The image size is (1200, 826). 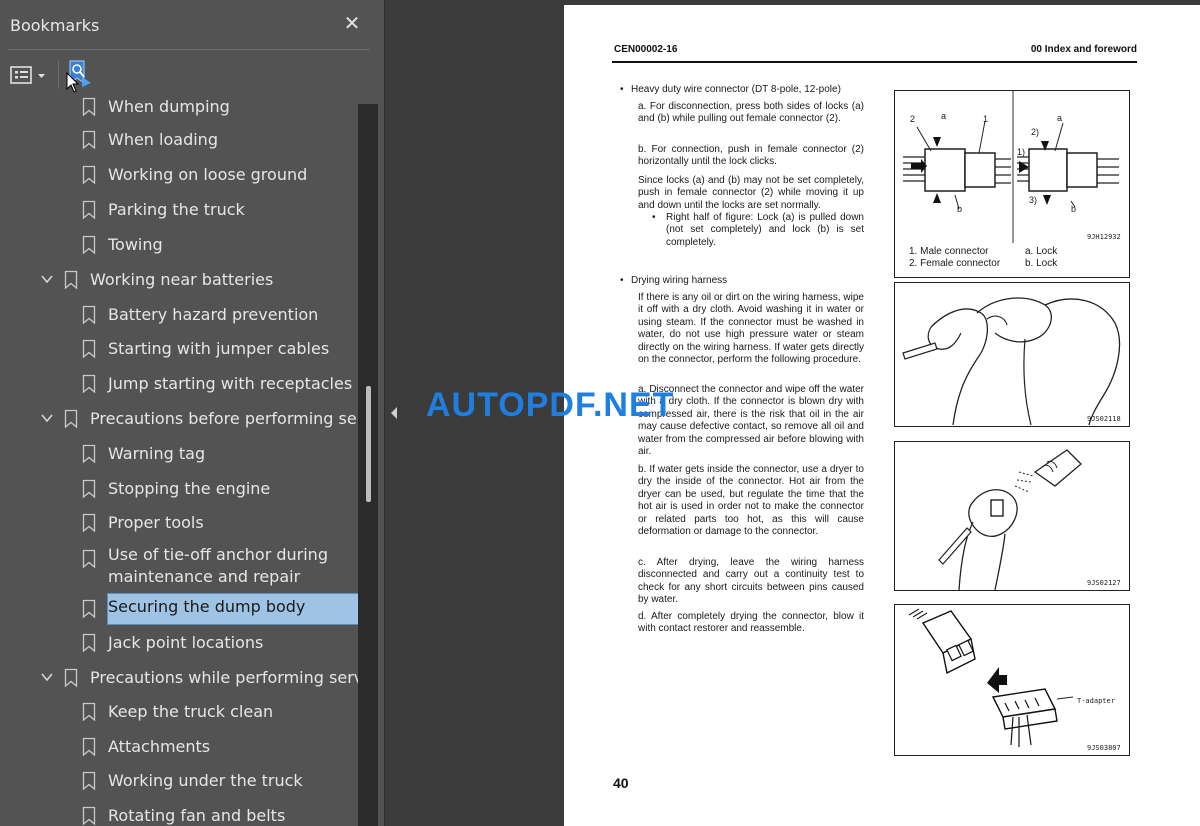 I want to click on bookmark-item: Keep the truck clean, so click(x=179, y=712).